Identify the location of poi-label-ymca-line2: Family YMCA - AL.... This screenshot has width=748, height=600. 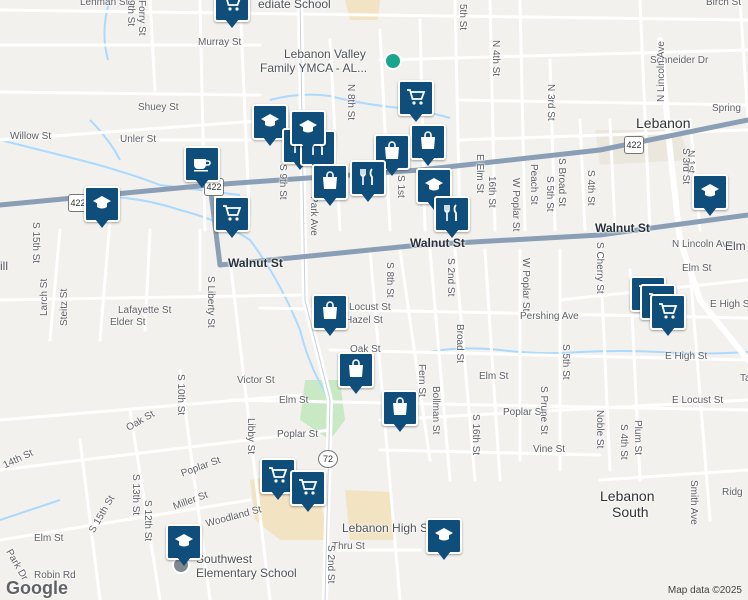
(313, 68).